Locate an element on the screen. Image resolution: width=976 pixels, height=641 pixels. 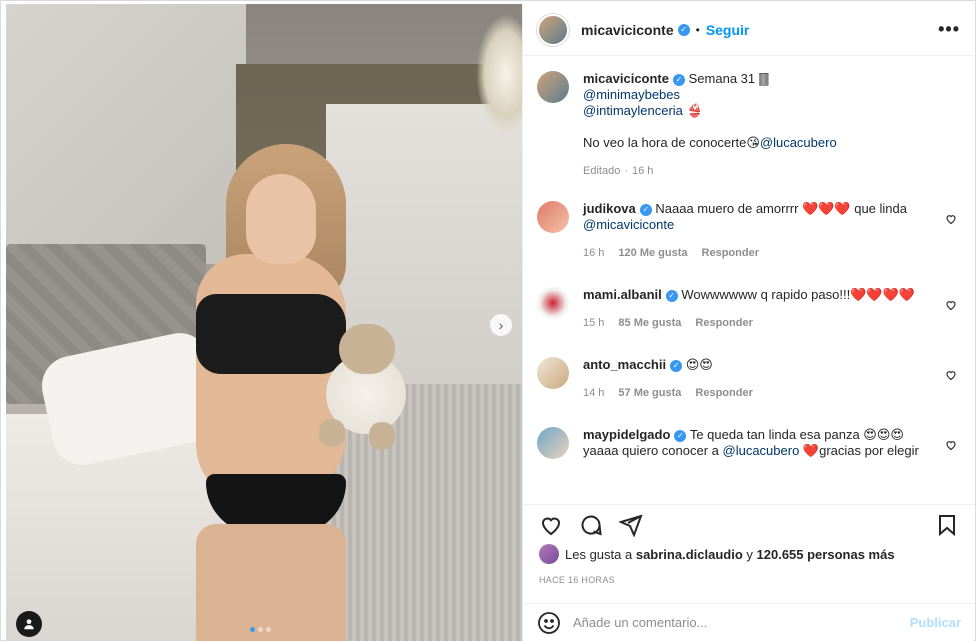
comment-text: Naaaa muero de amorrrr ❤️❤️❤️ que linda is located at coordinates (781, 208).